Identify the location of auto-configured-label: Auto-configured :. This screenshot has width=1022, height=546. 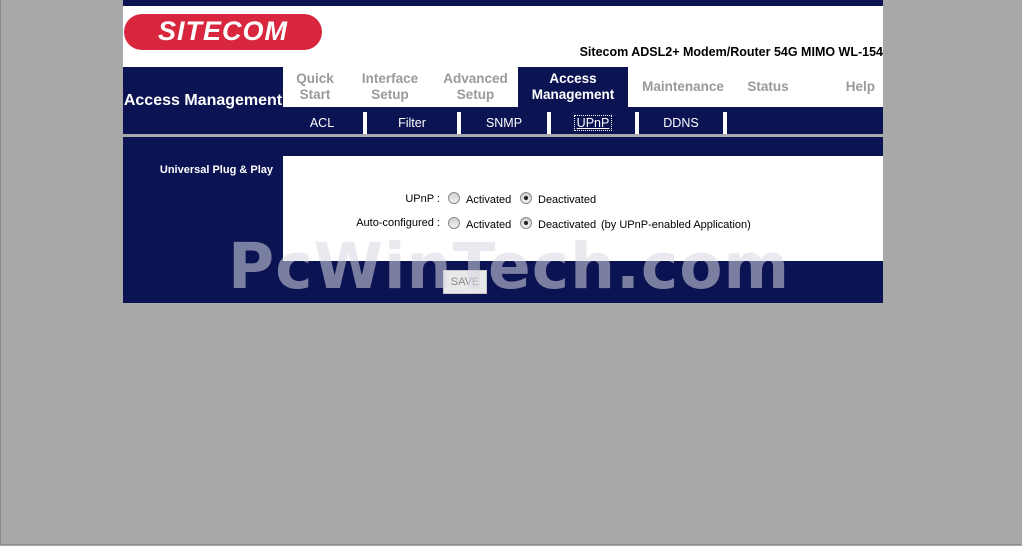
(398, 223).